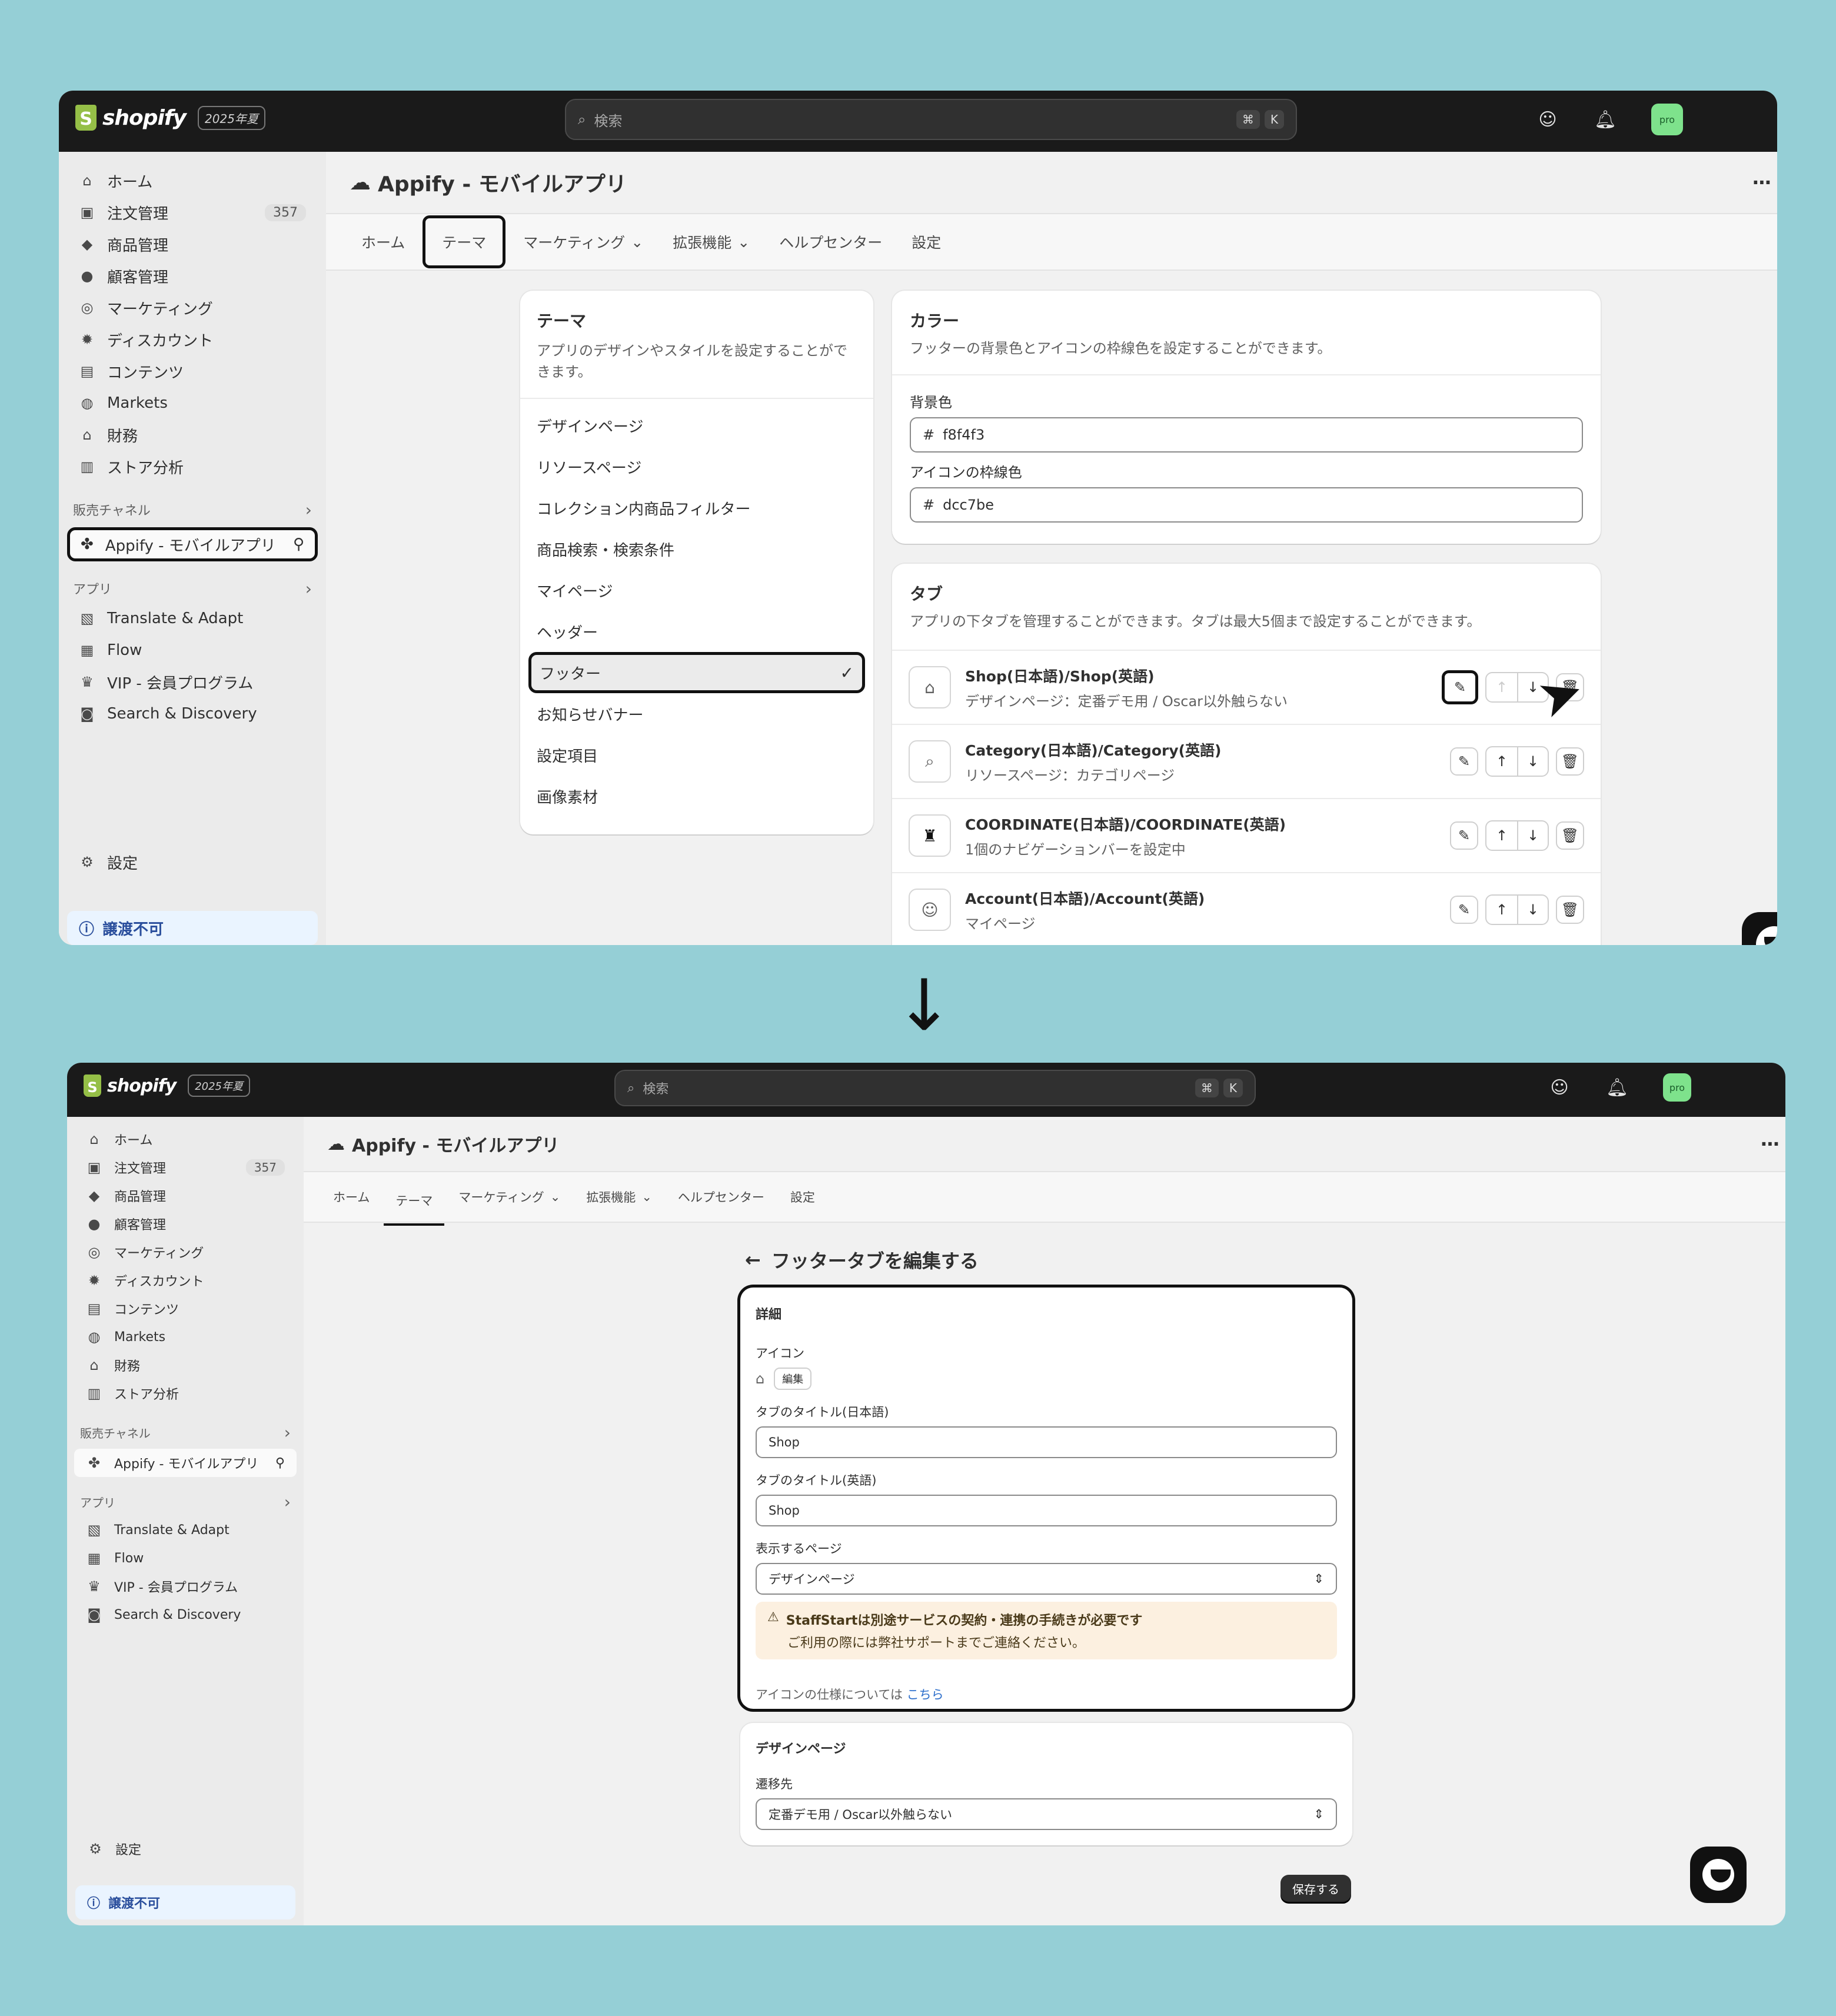 The image size is (1836, 2016). I want to click on title-ja-input: Shop, so click(1046, 1442).